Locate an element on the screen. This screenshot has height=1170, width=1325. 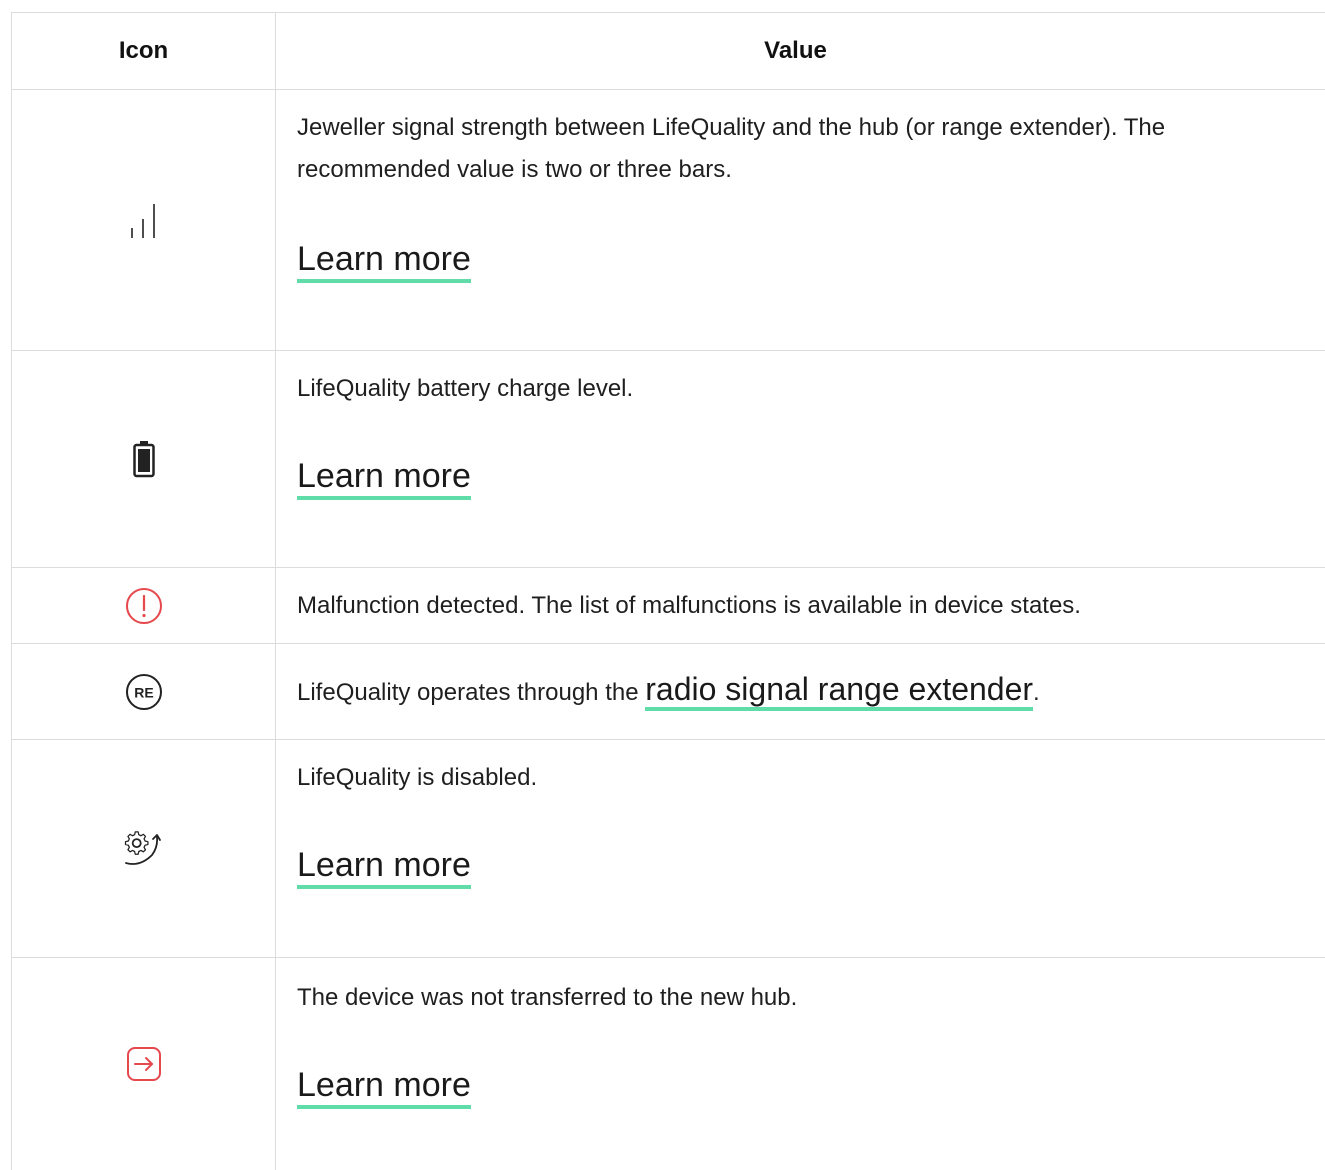
battery-icon is located at coordinates (144, 459).